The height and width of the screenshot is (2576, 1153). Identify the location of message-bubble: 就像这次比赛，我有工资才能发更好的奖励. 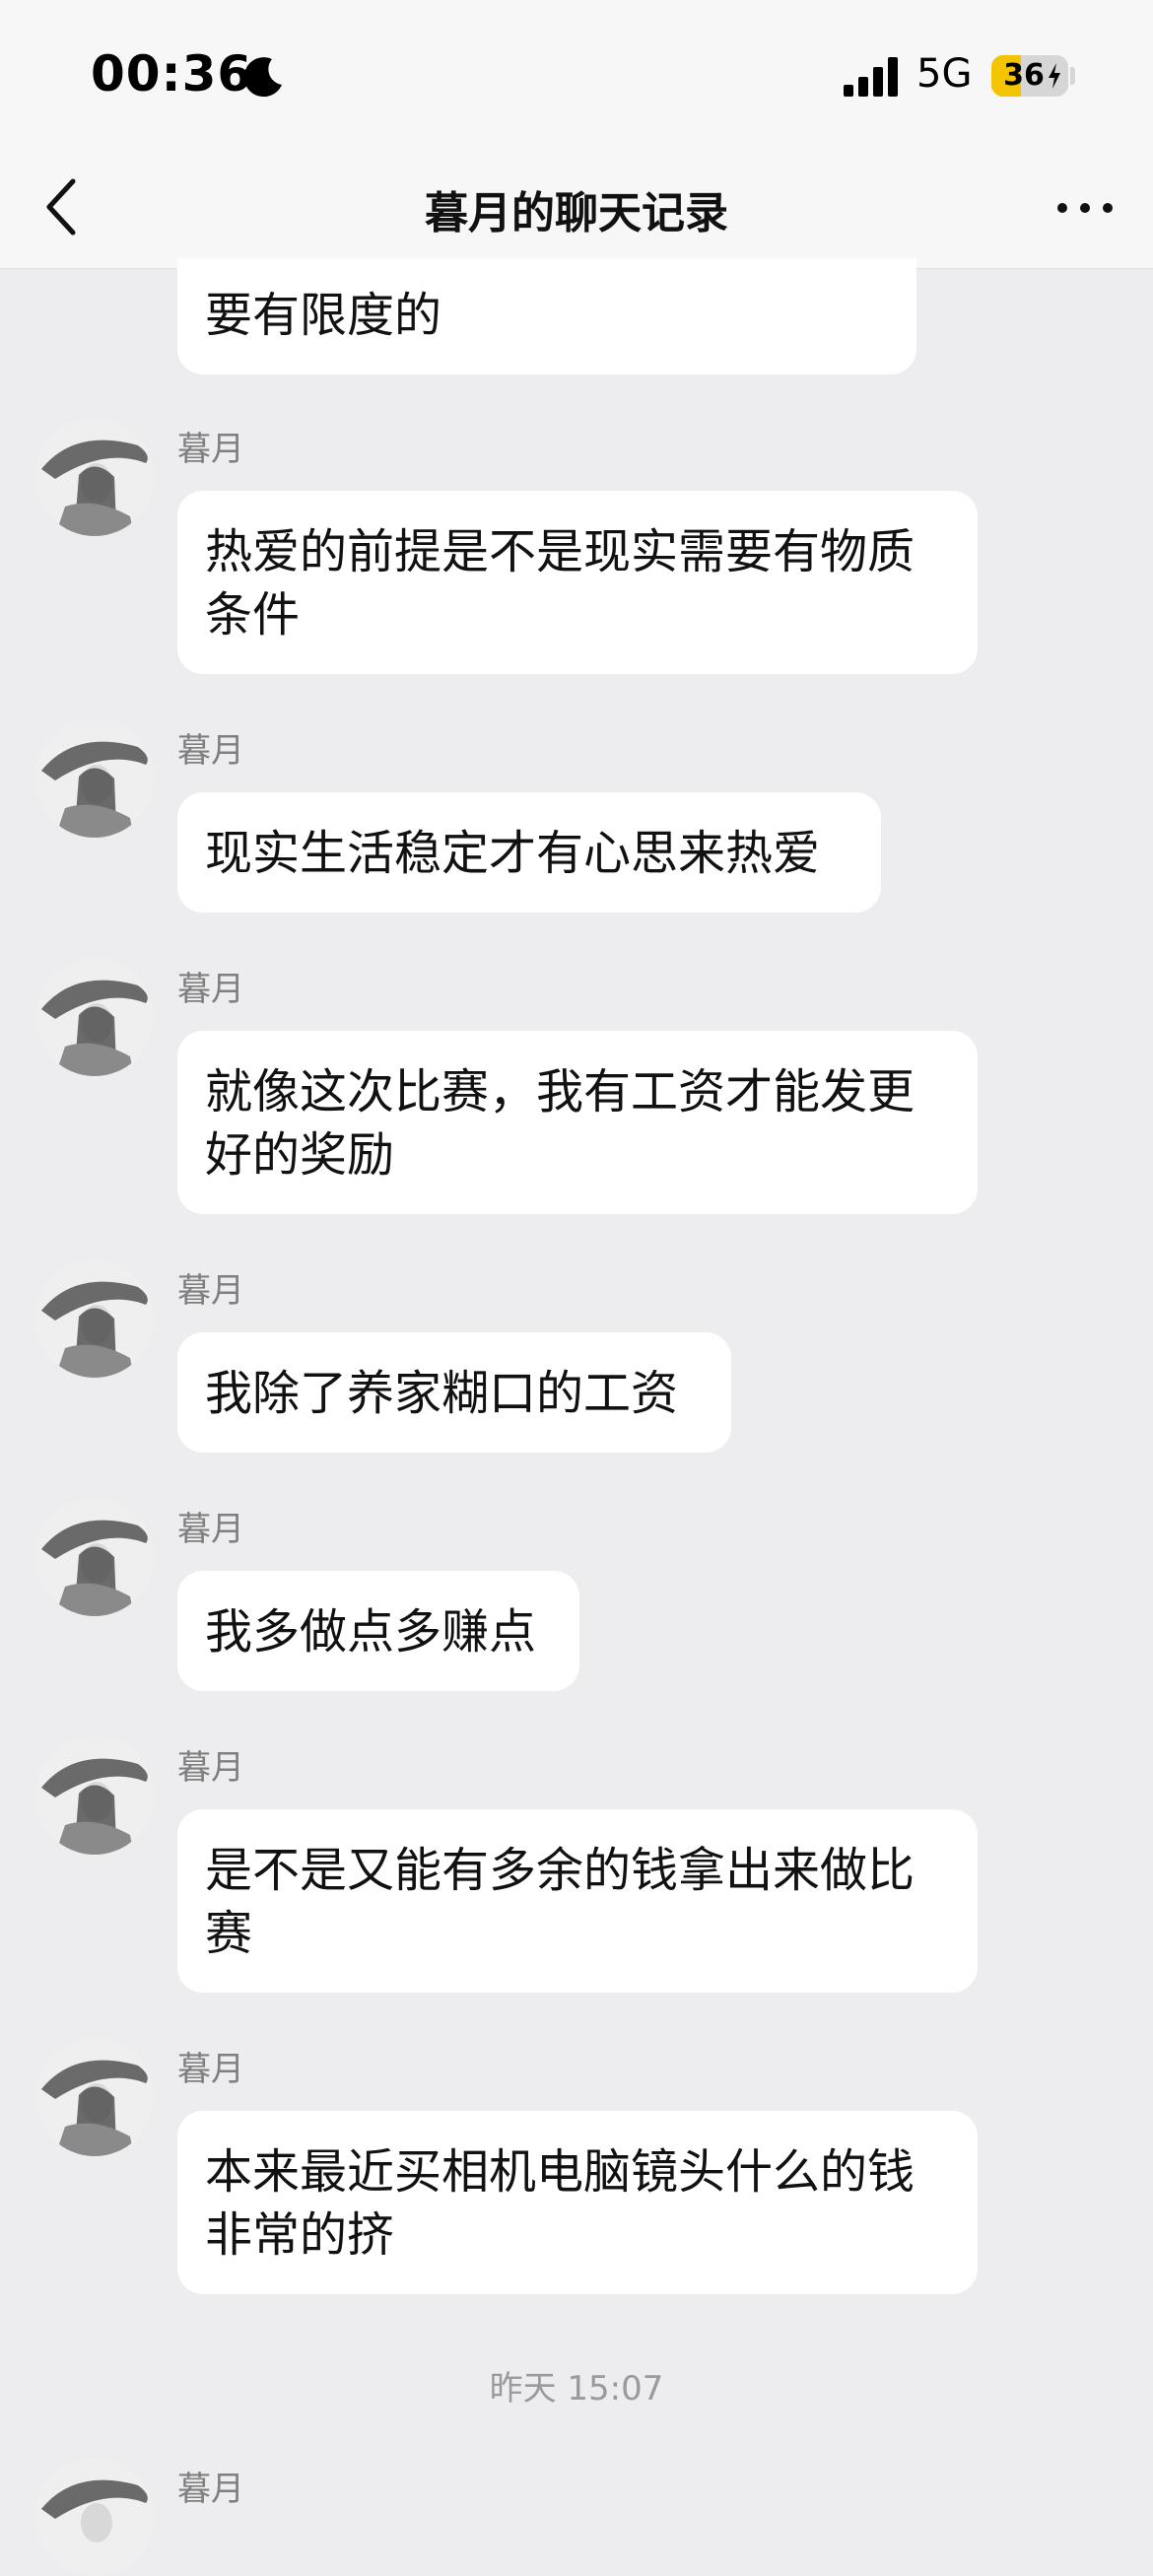
(578, 1122).